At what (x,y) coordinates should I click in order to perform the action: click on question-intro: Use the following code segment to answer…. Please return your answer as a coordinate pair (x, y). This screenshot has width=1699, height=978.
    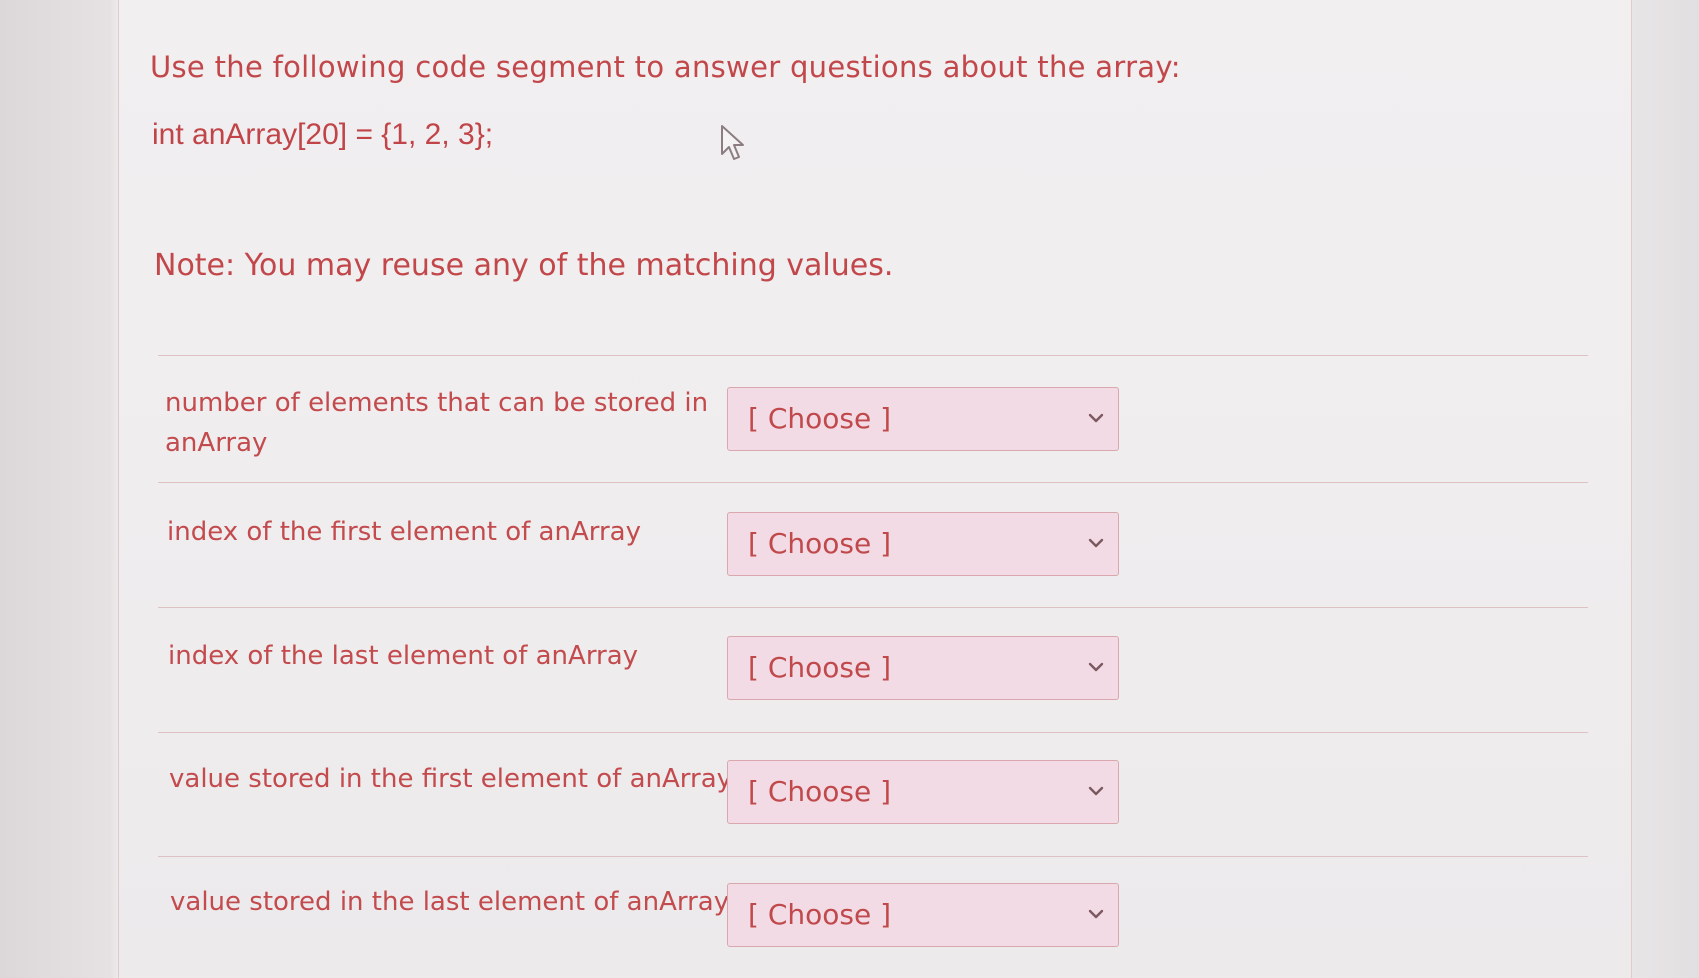
    Looking at the image, I should click on (665, 67).